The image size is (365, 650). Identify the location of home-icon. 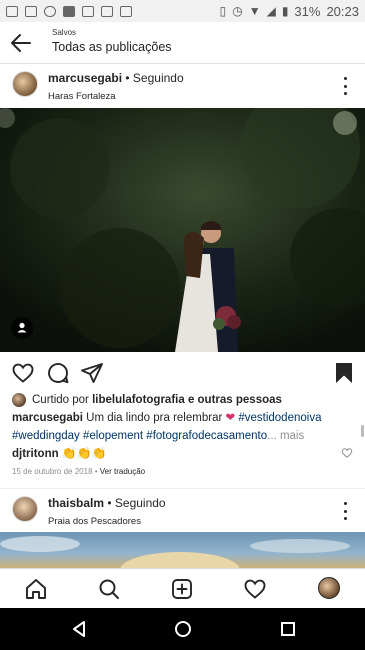
(36, 589).